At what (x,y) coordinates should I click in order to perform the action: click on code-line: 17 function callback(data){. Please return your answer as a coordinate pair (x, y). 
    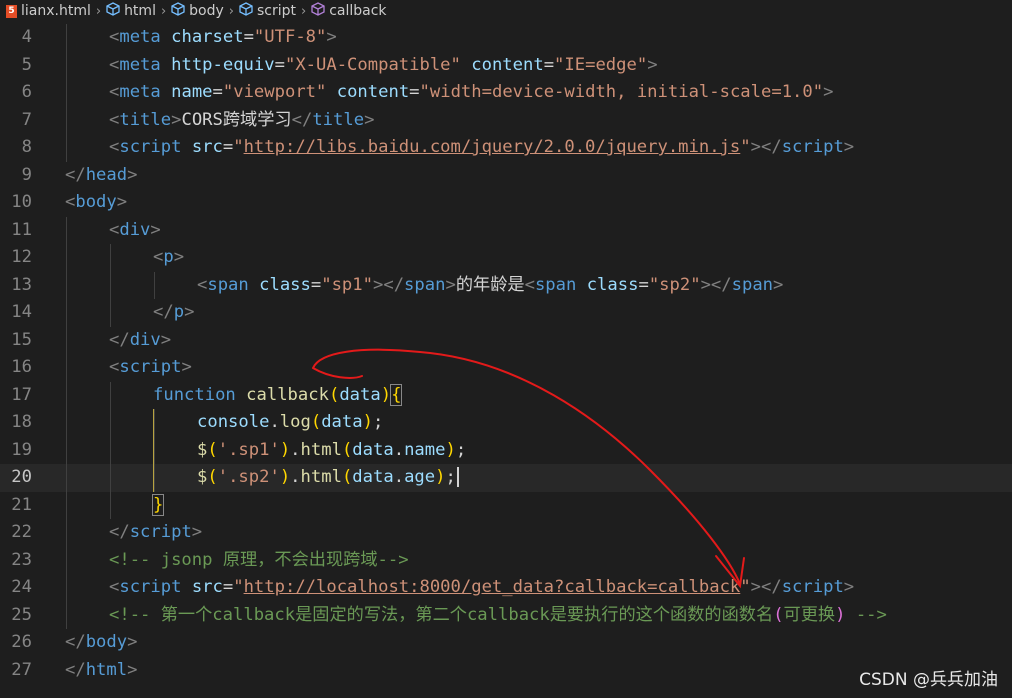
    Looking at the image, I should click on (506, 395).